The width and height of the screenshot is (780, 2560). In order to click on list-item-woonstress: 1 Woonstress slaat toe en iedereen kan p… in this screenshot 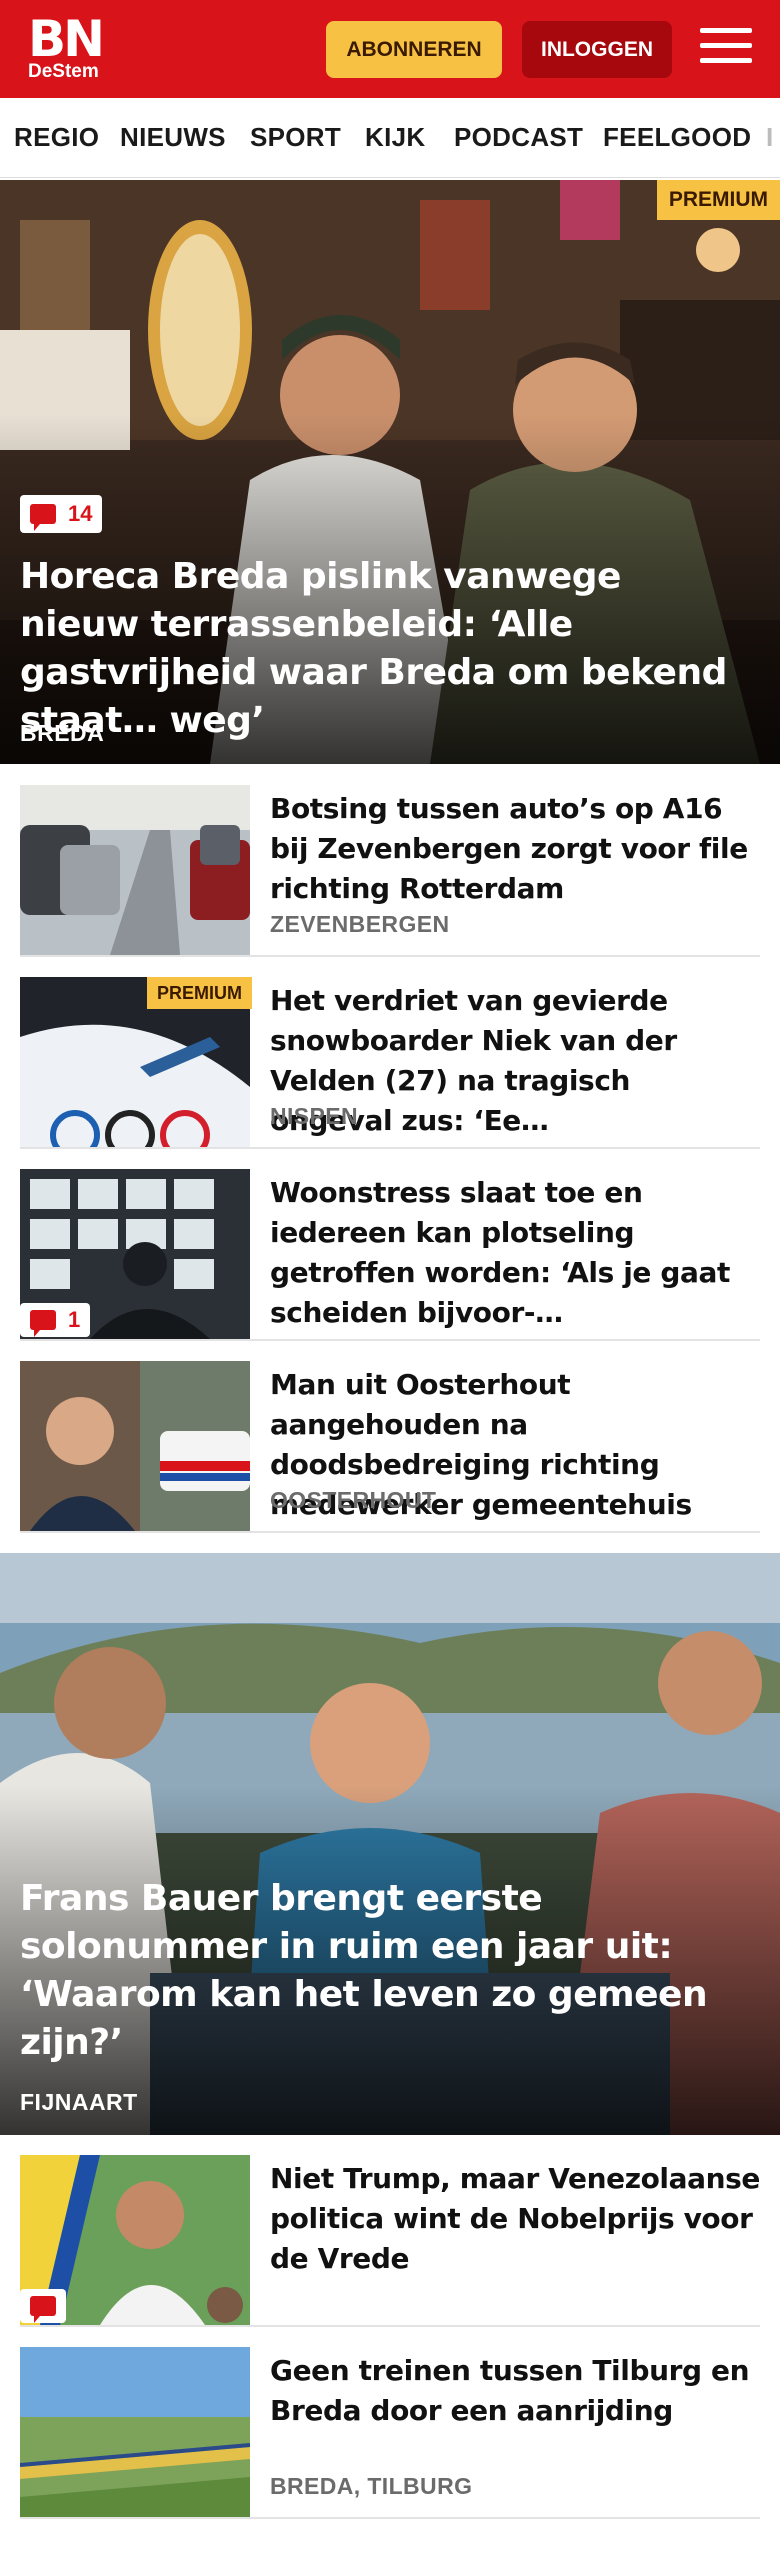, I will do `click(390, 1255)`.